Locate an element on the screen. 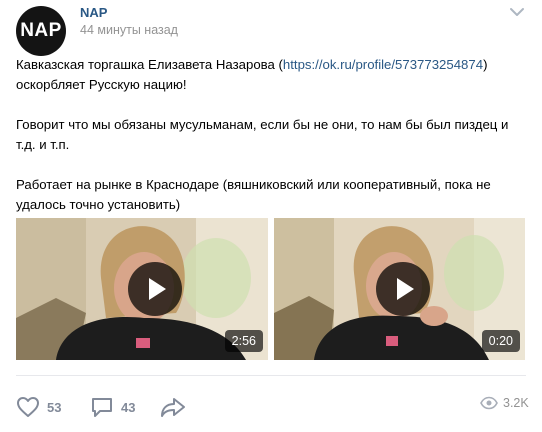  views-count: 3.2K is located at coordinates (516, 403).